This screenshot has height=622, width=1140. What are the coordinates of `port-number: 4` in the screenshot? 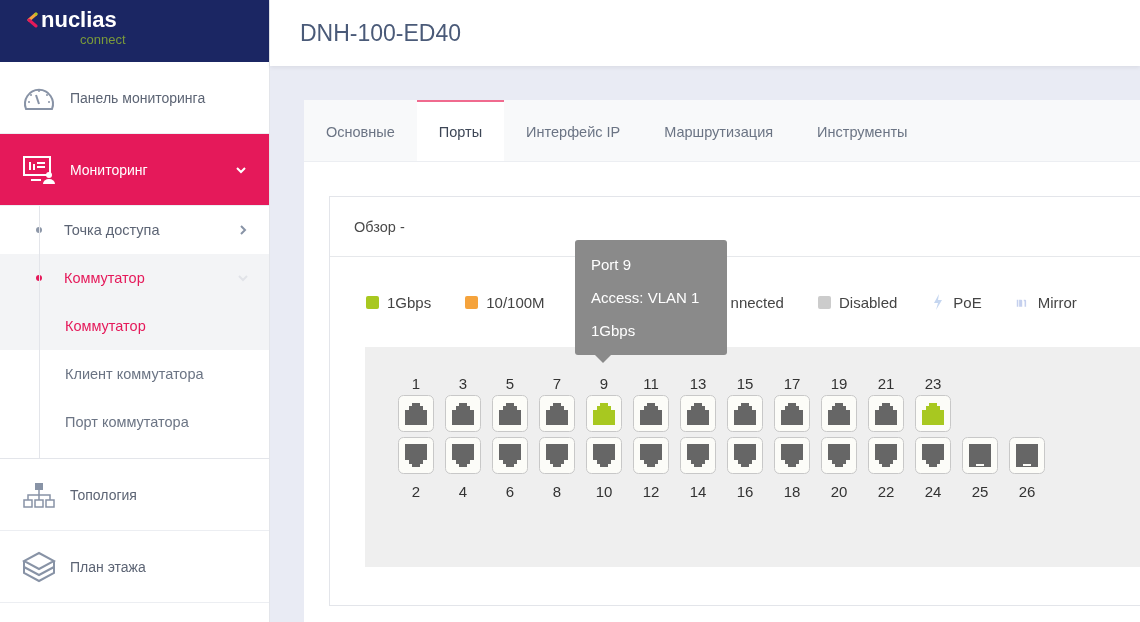 It's located at (463, 491).